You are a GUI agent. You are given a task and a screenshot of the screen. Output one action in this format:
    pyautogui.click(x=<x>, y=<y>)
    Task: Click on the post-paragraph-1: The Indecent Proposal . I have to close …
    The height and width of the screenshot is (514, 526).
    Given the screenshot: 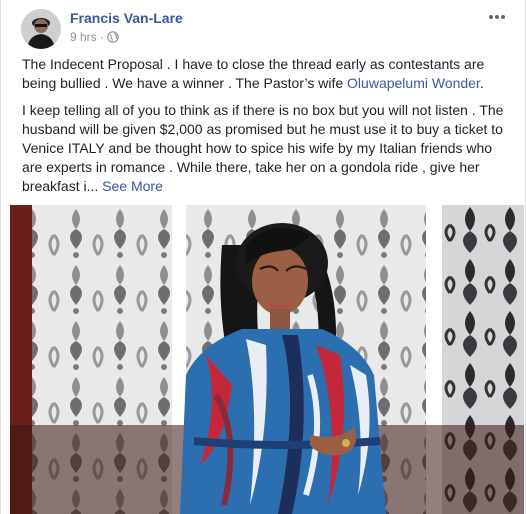 What is the action you would take?
    pyautogui.click(x=264, y=74)
    